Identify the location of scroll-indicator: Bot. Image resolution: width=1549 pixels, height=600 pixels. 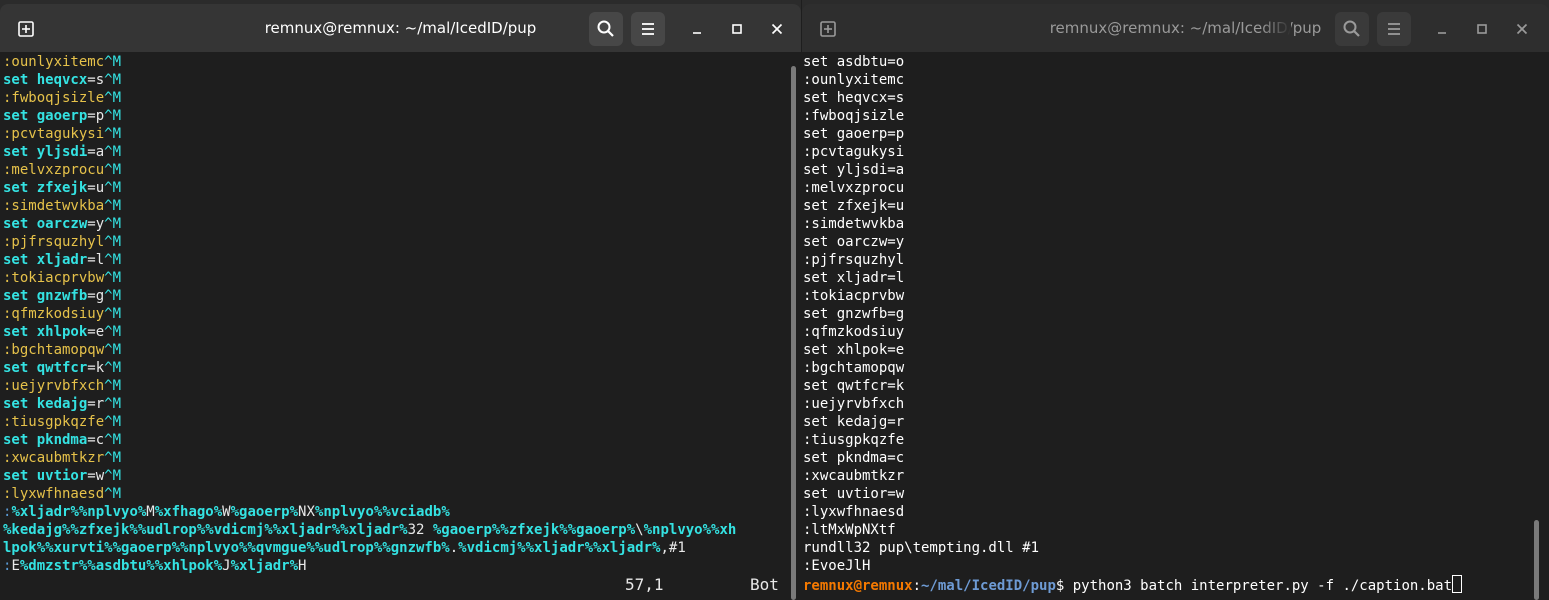
(764, 584).